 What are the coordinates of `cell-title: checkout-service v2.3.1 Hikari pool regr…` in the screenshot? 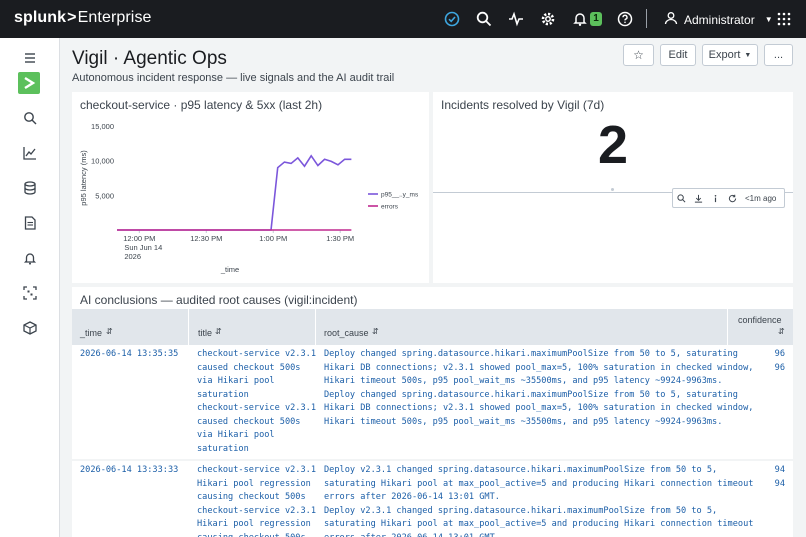 It's located at (256, 501).